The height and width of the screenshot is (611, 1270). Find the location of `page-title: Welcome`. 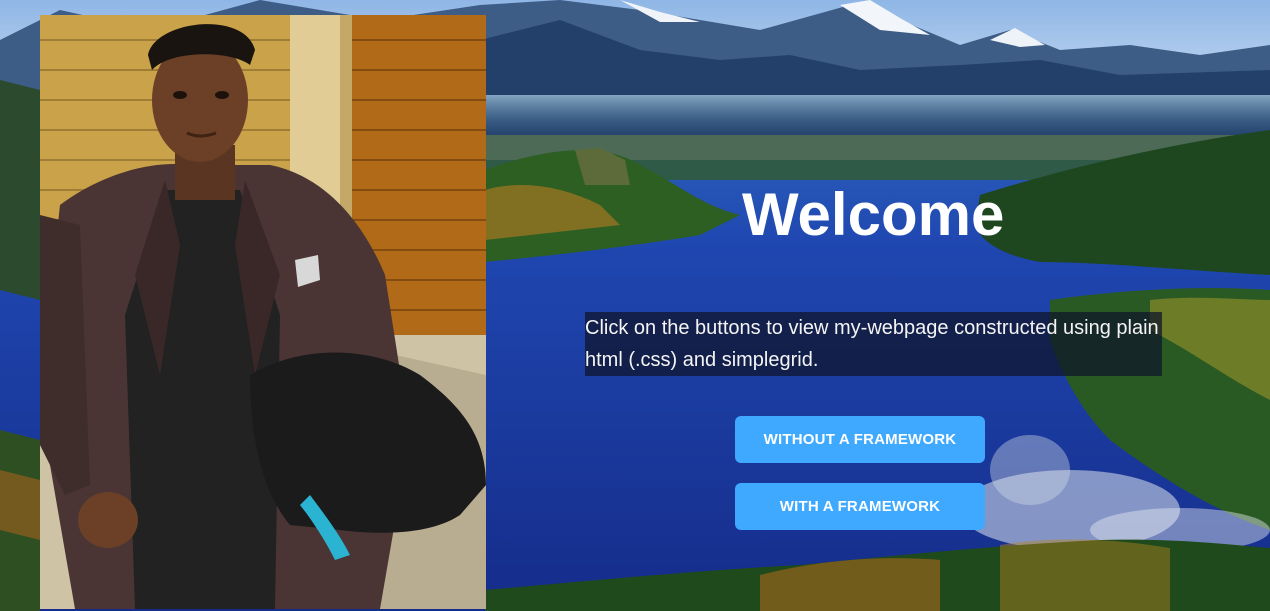

page-title: Welcome is located at coordinates (873, 214).